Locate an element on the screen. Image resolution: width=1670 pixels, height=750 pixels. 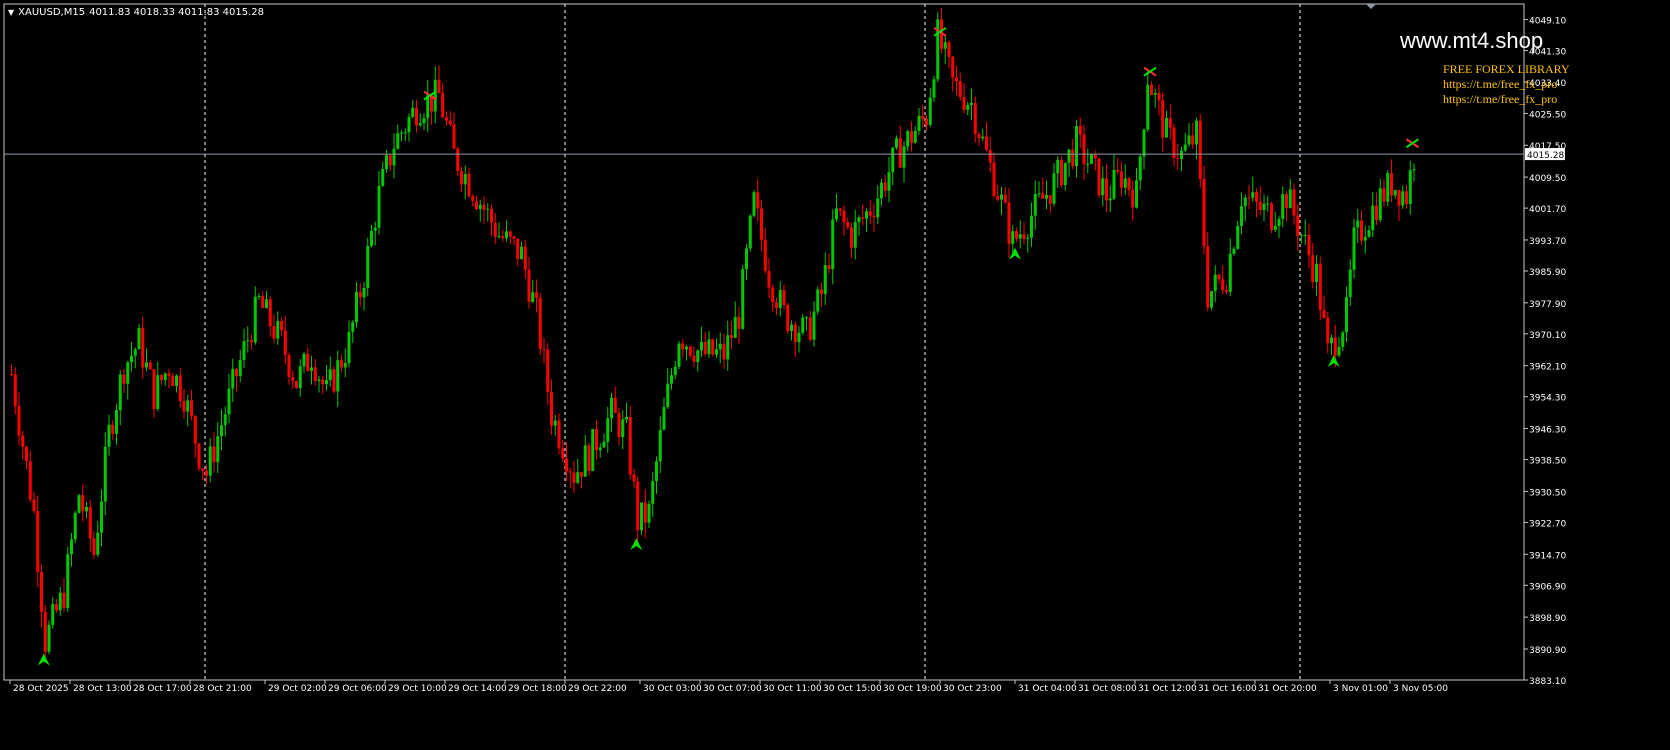
y-tick-label: 4049.10 is located at coordinates (1547, 22).